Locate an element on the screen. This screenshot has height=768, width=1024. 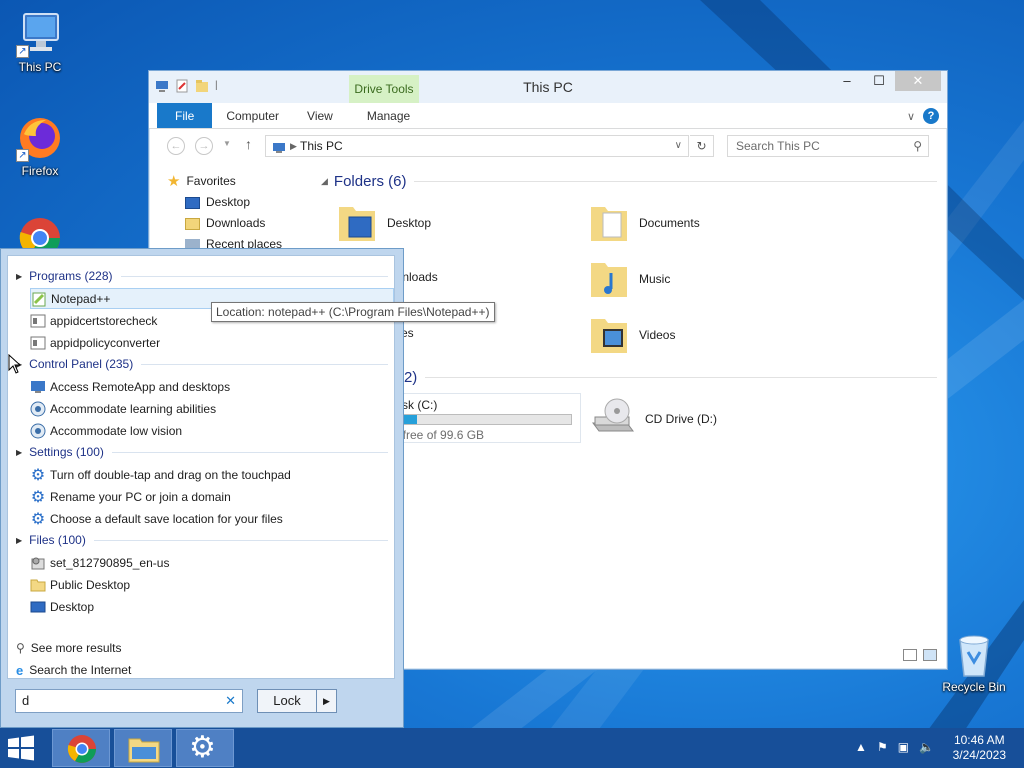
taskbar-chrome is located at coordinates (81, 748).